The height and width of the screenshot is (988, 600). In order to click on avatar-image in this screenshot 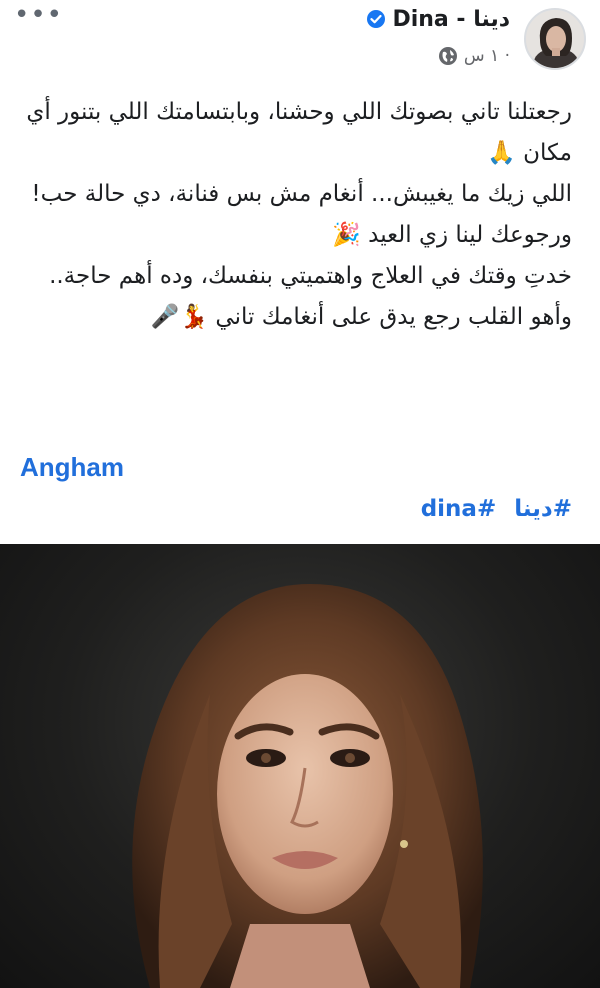, I will do `click(555, 39)`.